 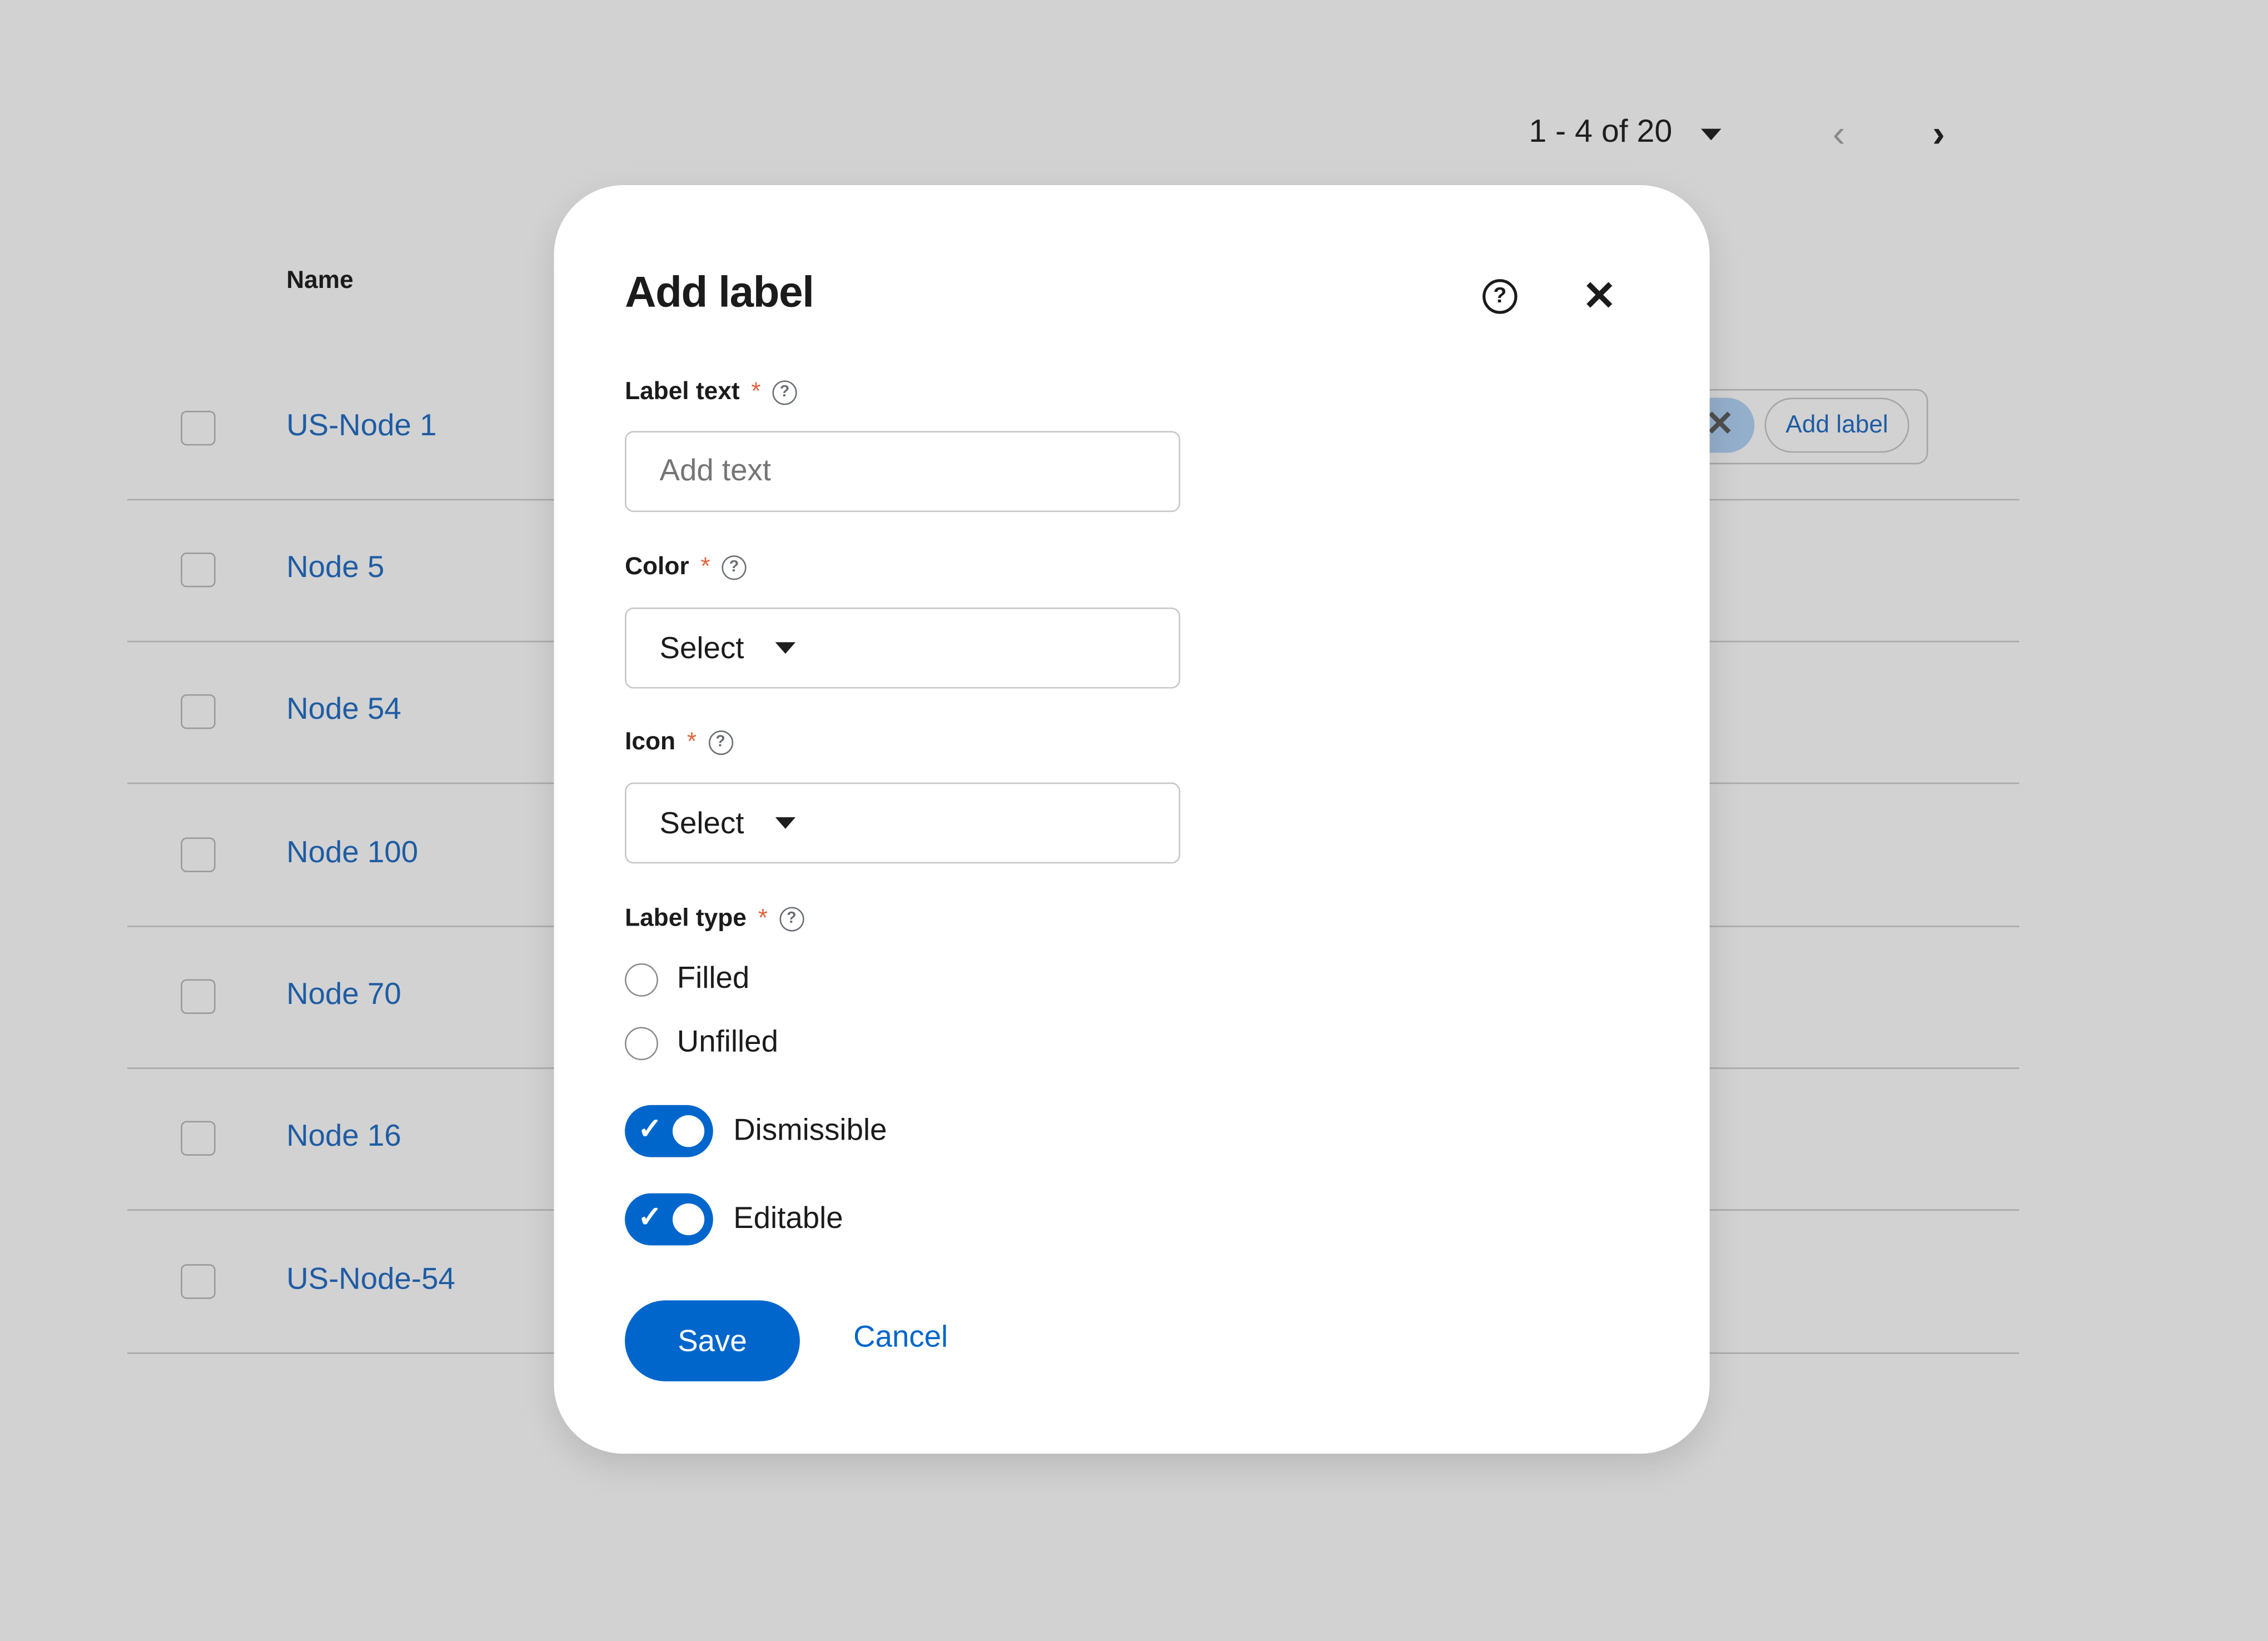 I want to click on pagination-range-text: 1 - 4, so click(x=1561, y=131).